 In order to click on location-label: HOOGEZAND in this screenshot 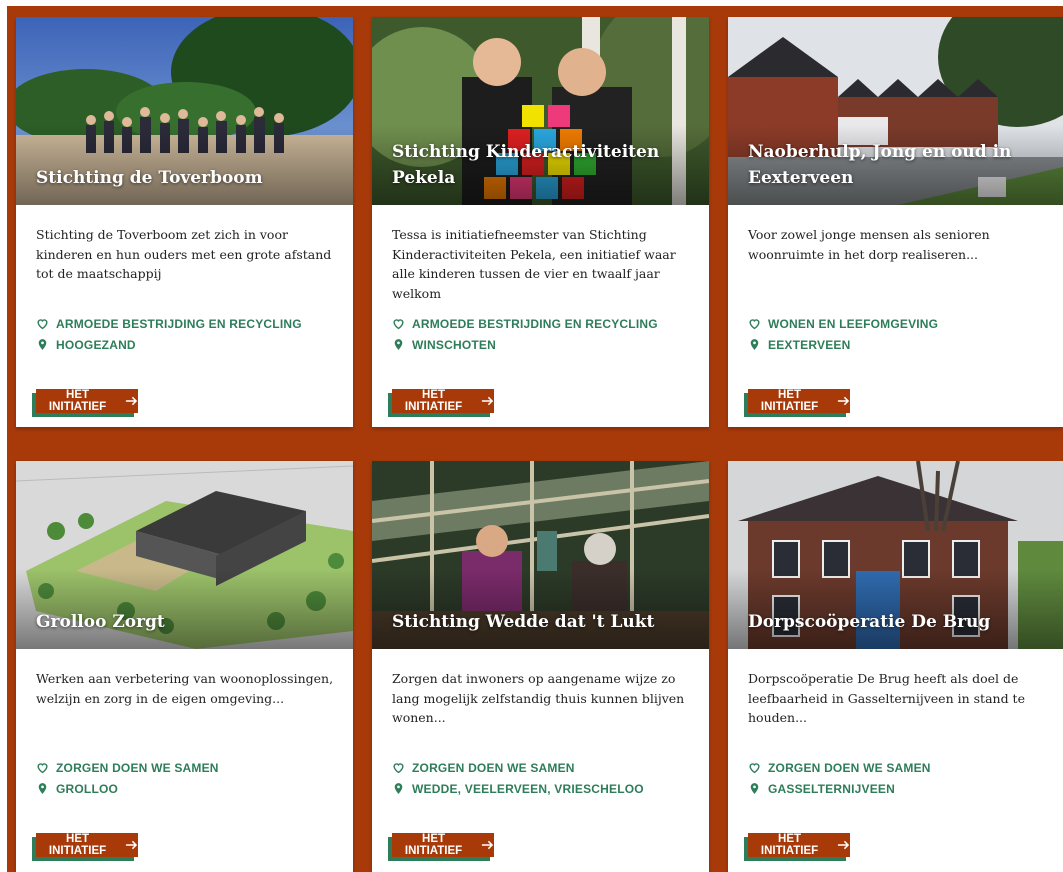, I will do `click(96, 345)`.